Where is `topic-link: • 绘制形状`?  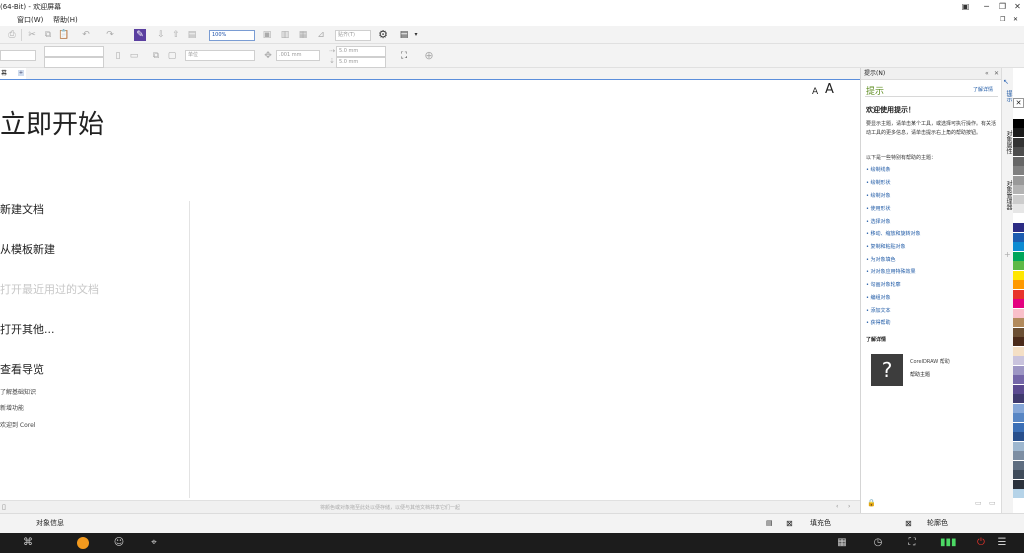
topic-link: • 绘制形状 is located at coordinates (878, 182).